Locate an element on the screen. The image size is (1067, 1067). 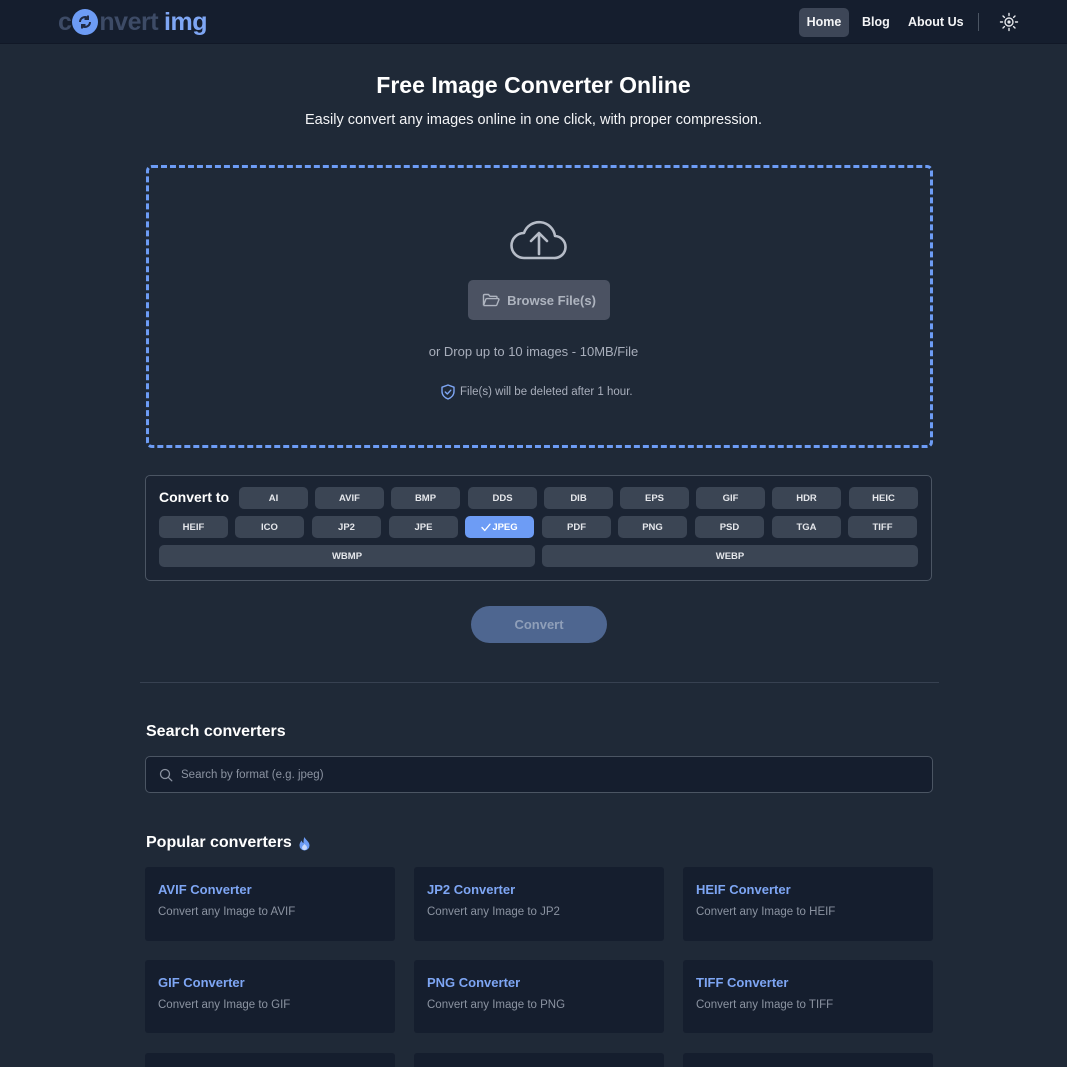
site-logo: c nvert img is located at coordinates (132, 22).